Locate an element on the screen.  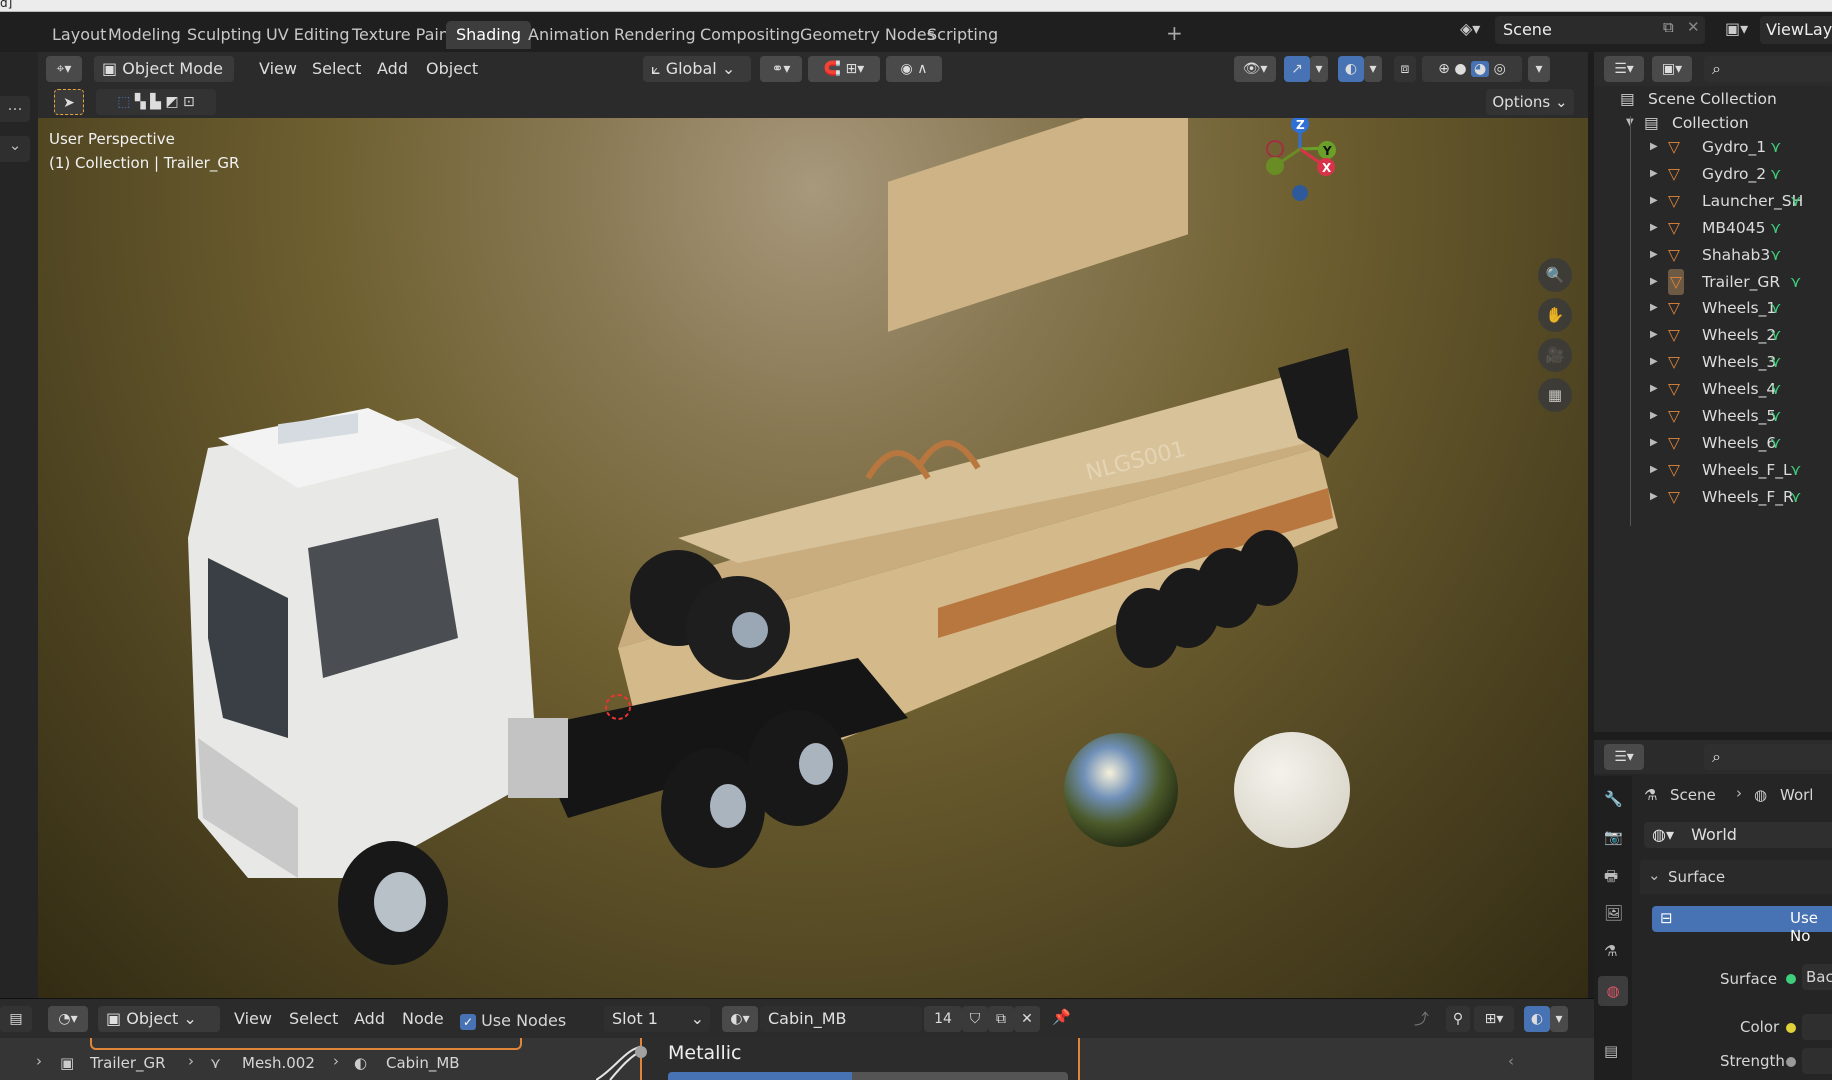
world-selector: ◍▾ World is located at coordinates (1738, 835).